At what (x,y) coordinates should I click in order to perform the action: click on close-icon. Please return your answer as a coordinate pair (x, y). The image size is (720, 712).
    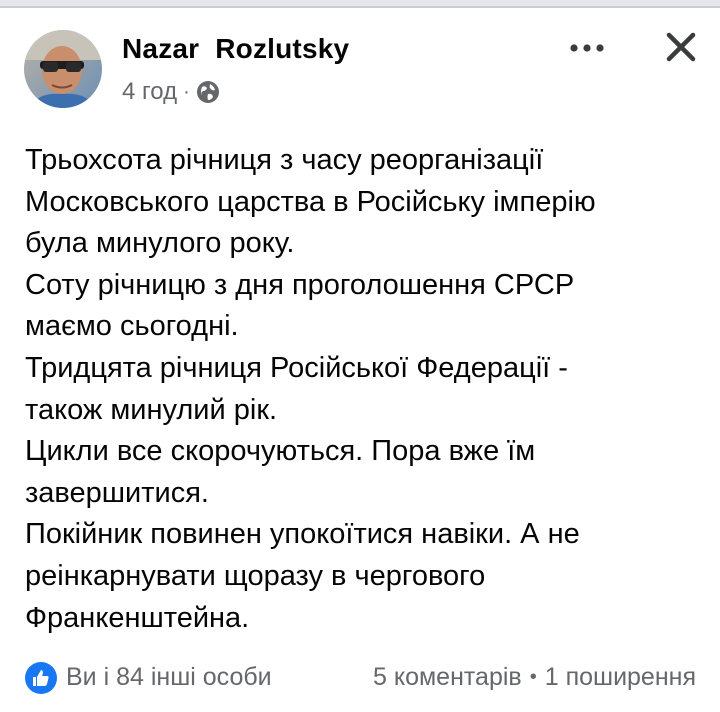
    Looking at the image, I should click on (681, 47).